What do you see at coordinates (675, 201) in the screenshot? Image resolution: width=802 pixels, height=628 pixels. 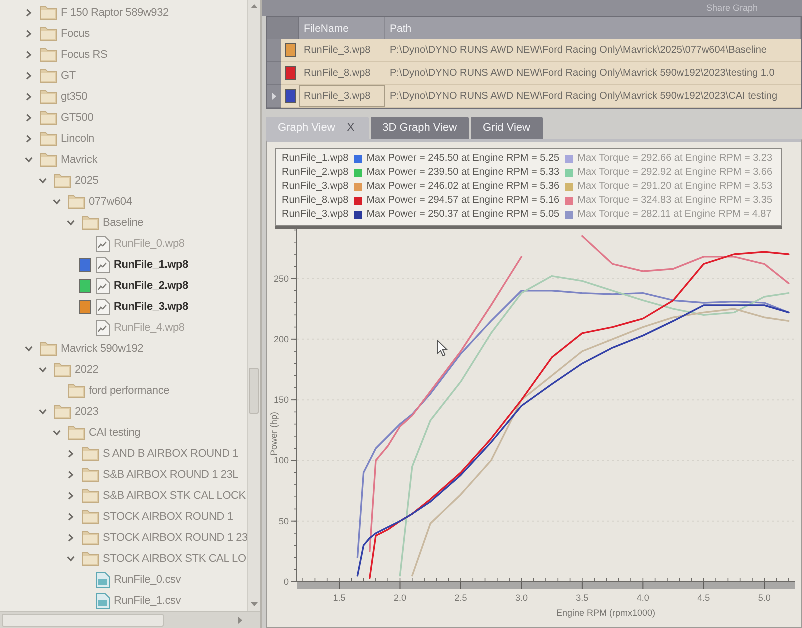 I see `legend-max-torque: Max Torque = 324.83 at Engine RPM = 3.35` at bounding box center [675, 201].